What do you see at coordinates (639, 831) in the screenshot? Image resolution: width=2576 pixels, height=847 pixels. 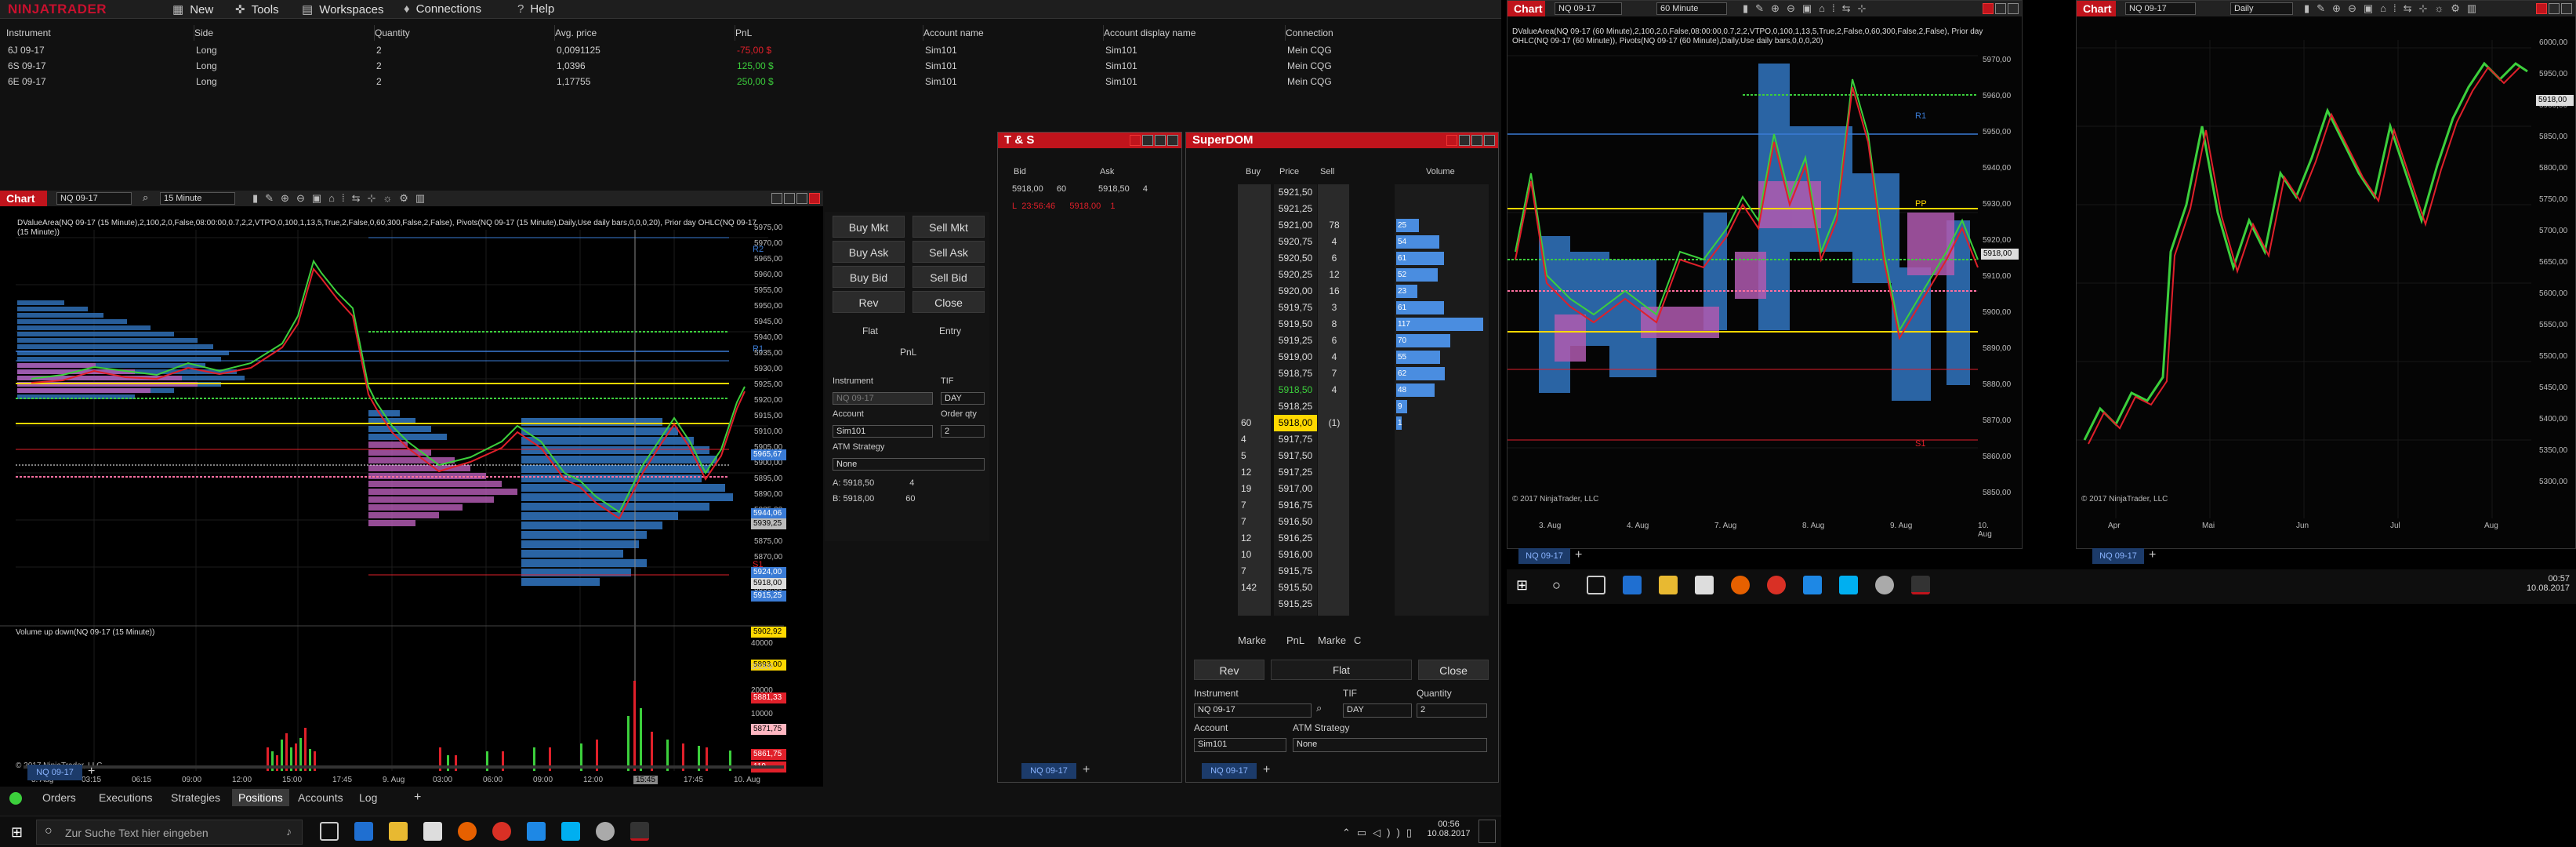 I see `ninjatrader-taskbar-icon` at bounding box center [639, 831].